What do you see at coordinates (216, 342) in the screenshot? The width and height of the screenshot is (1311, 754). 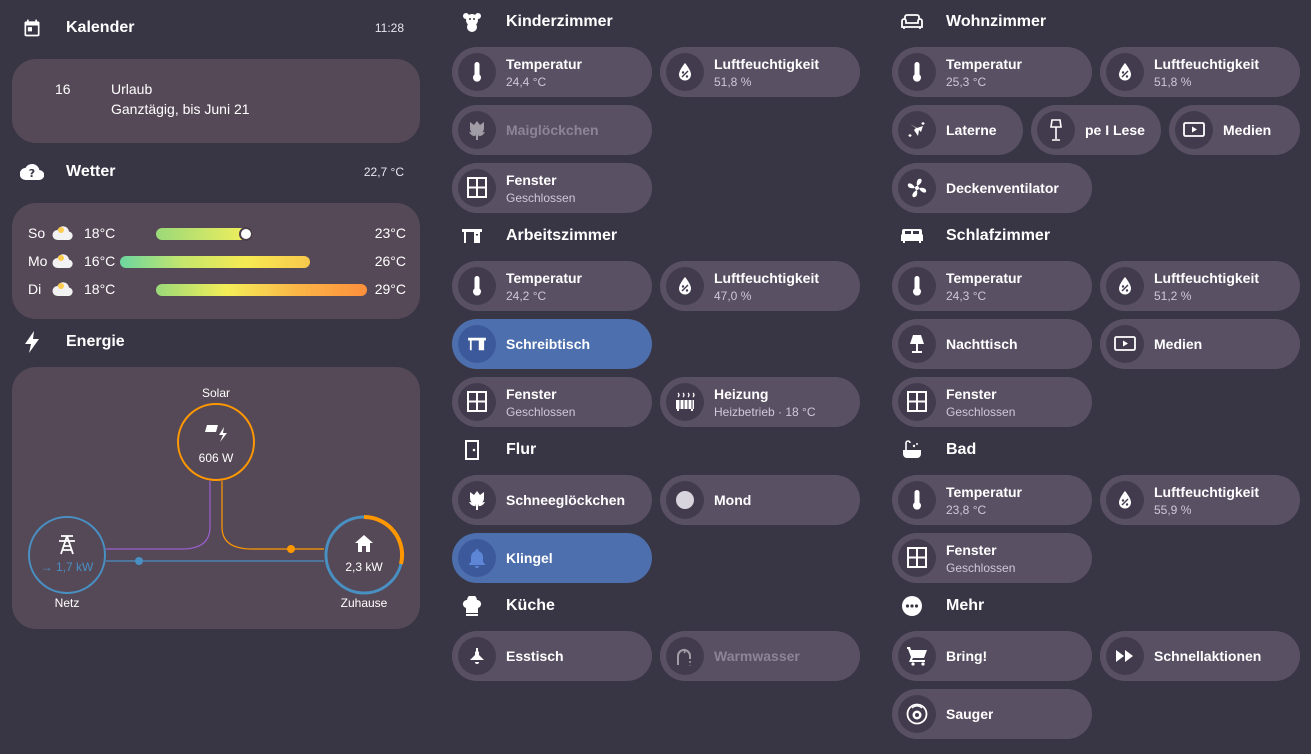 I see `energy-header: Energie` at bounding box center [216, 342].